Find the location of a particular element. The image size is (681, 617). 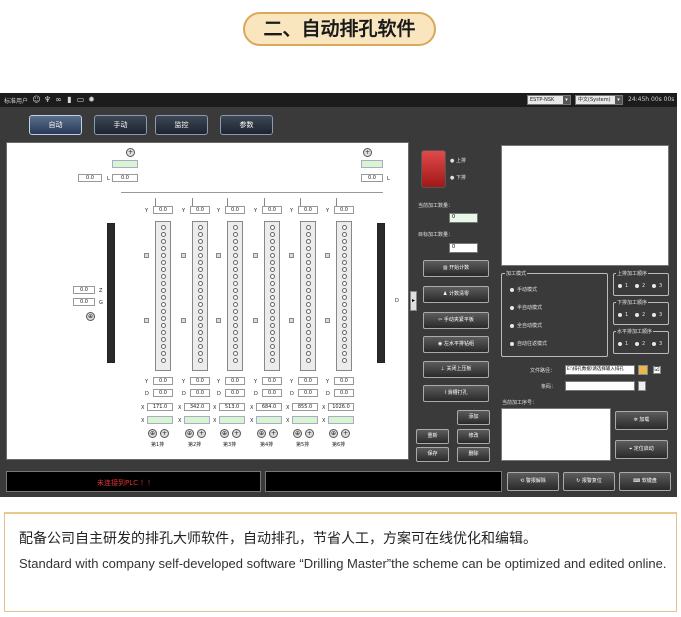

reset-left-icon: ⊕ is located at coordinates (90, 316).